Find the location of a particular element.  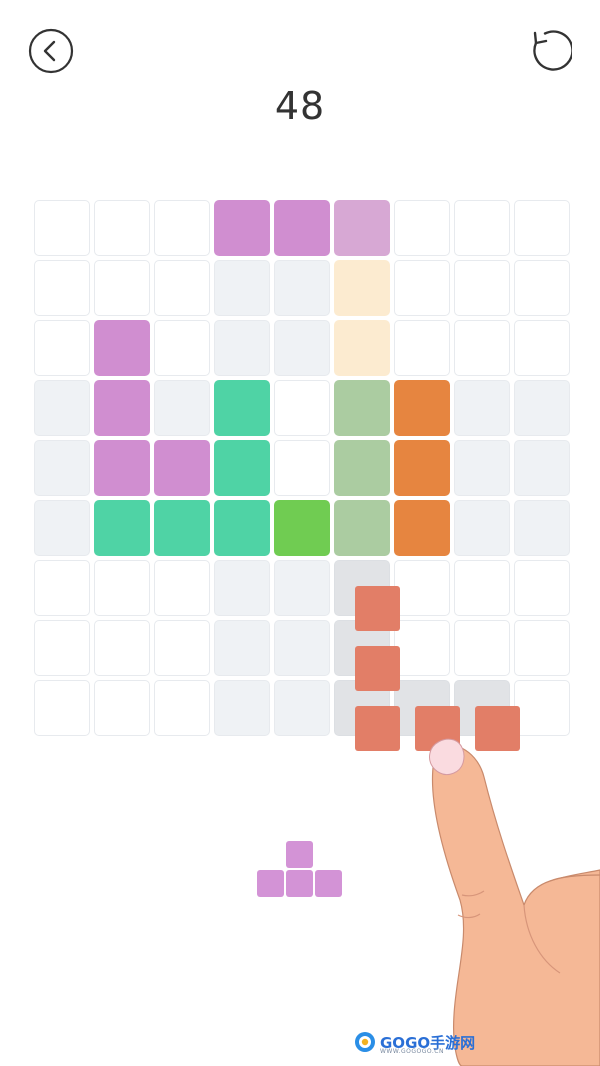

chevron-left-circle-icon is located at coordinates (51, 51).